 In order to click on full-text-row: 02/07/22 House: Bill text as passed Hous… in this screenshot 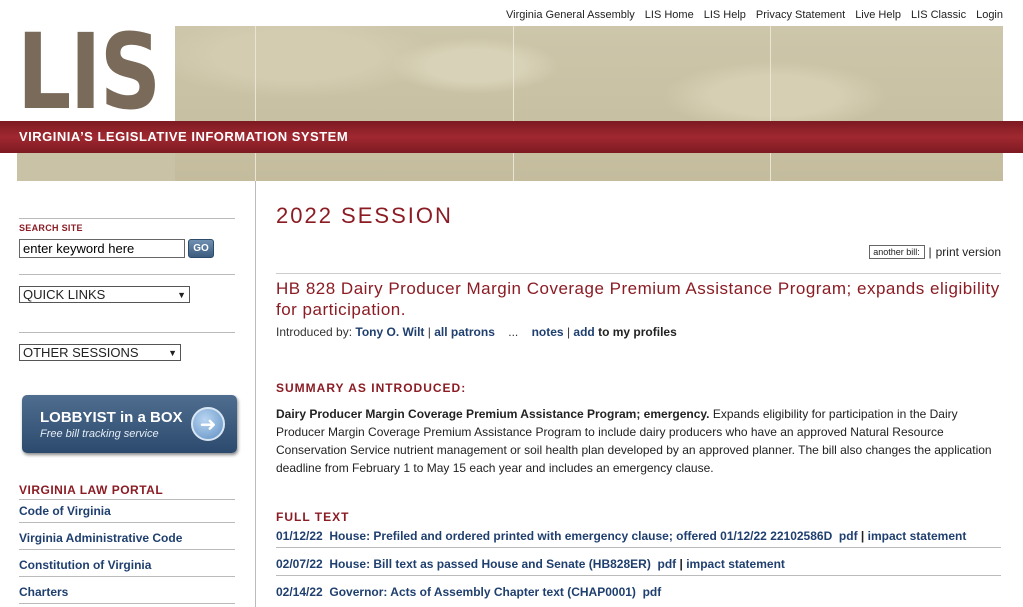, I will do `click(638, 562)`.